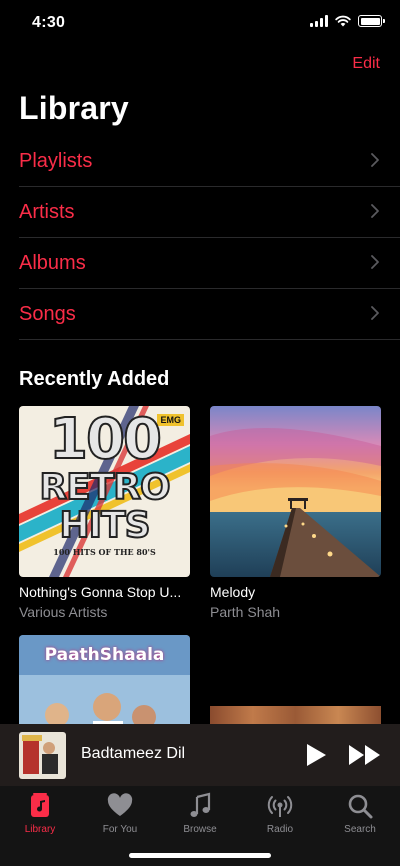 This screenshot has width=400, height=866. Describe the element at coordinates (104, 487) in the screenshot. I see `album-art-text: RETRO` at that location.